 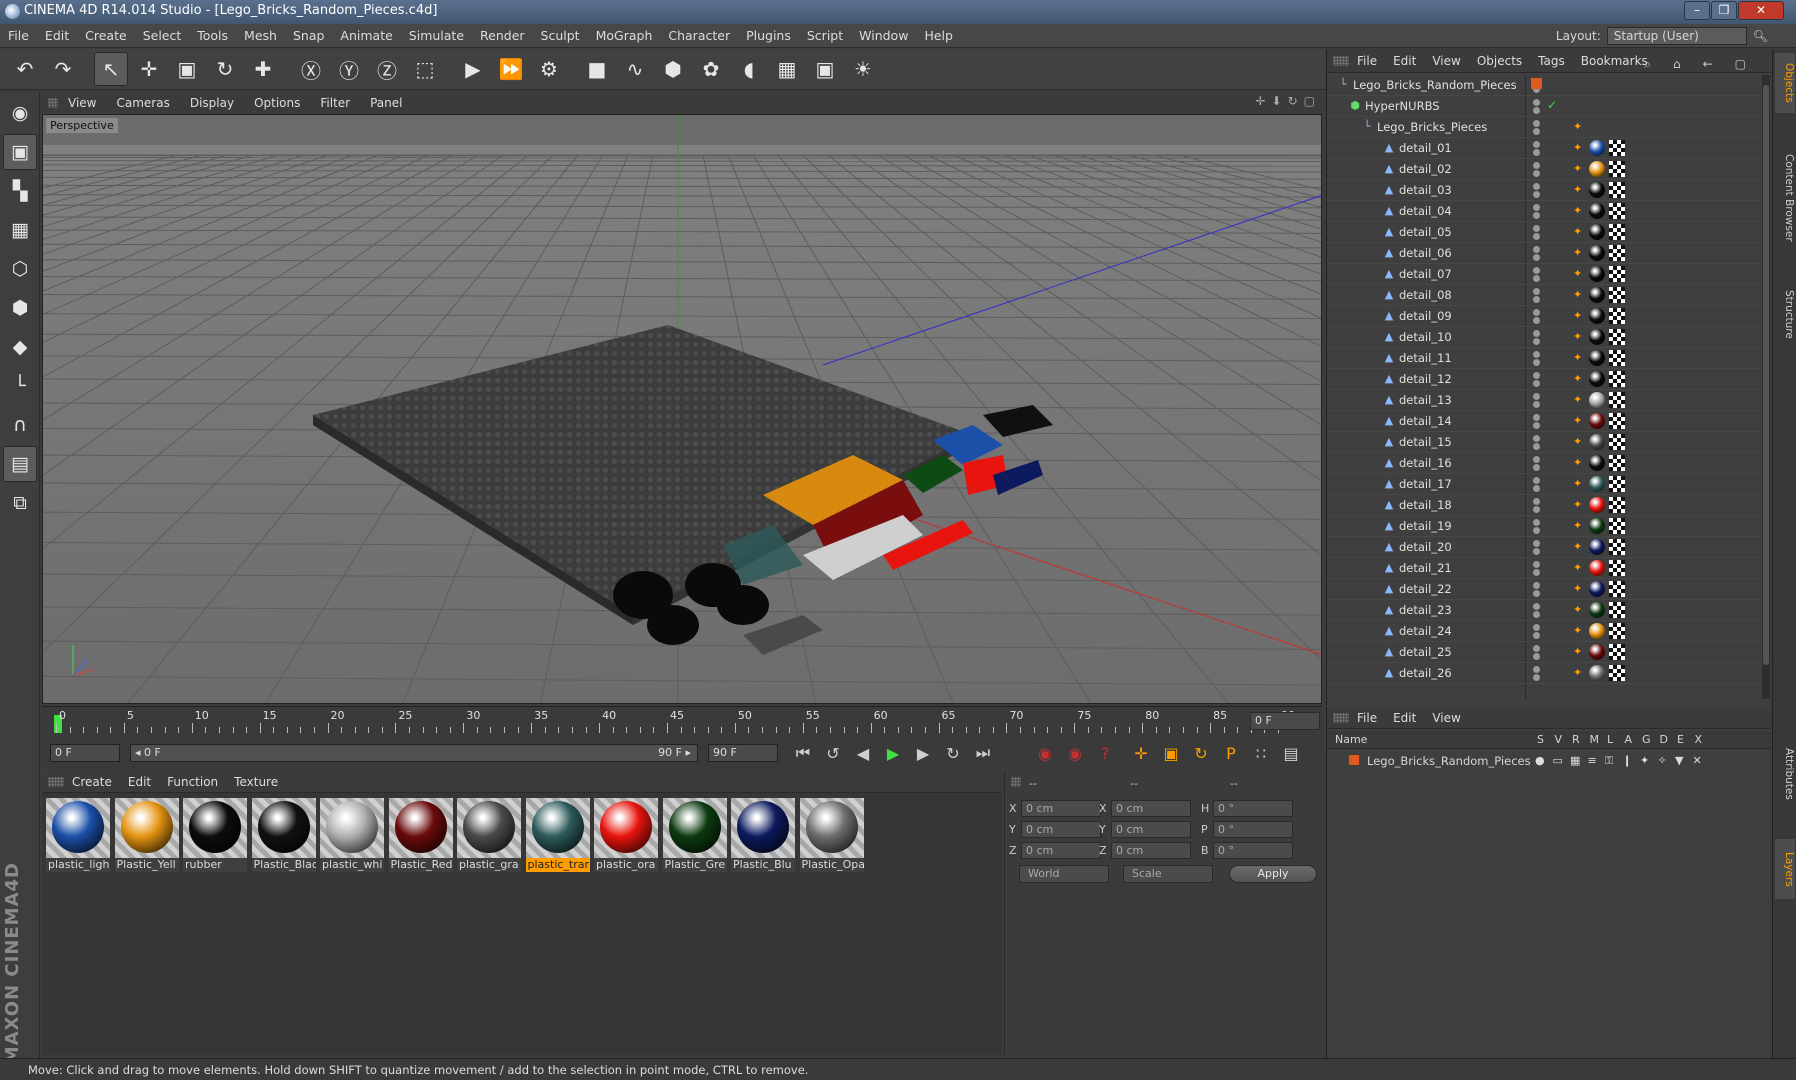 What do you see at coordinates (1576, 739) in the screenshot?
I see `layer-column-r: R` at bounding box center [1576, 739].